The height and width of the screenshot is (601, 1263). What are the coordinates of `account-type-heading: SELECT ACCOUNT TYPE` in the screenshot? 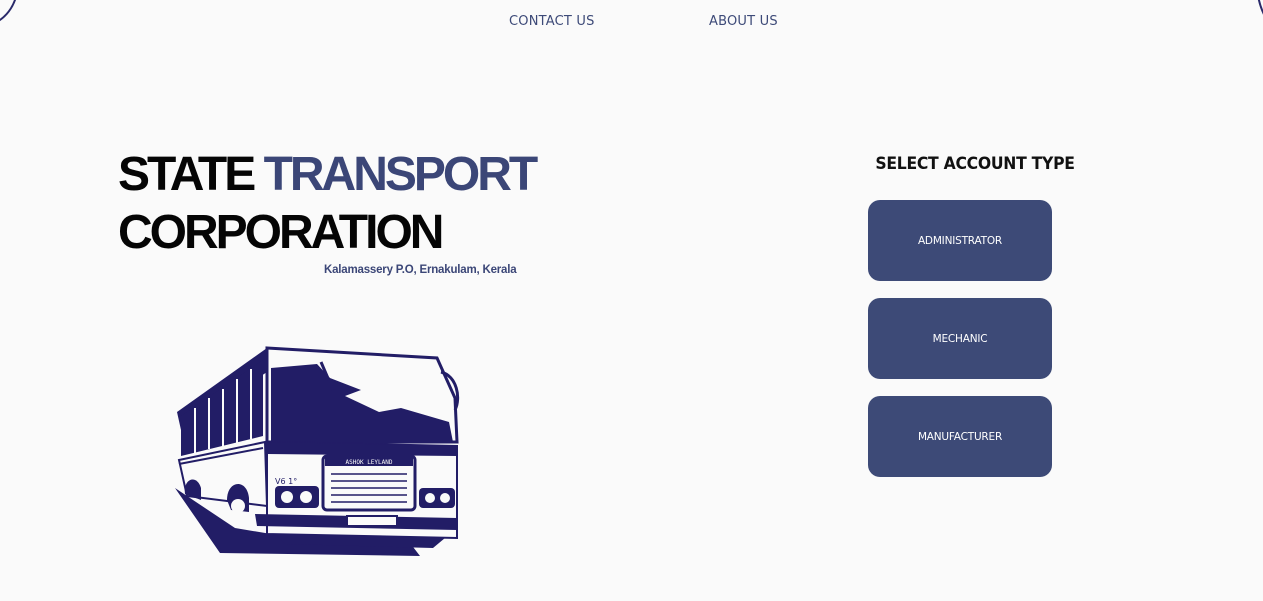 It's located at (975, 164).